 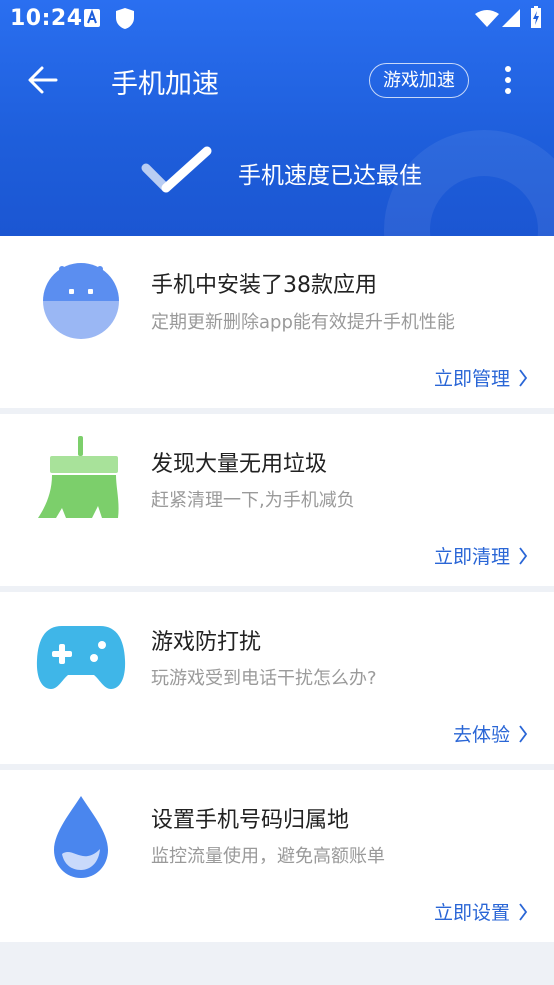 I want to click on card-description: 玩游戏受到电话干扰怎么办?, so click(x=264, y=678).